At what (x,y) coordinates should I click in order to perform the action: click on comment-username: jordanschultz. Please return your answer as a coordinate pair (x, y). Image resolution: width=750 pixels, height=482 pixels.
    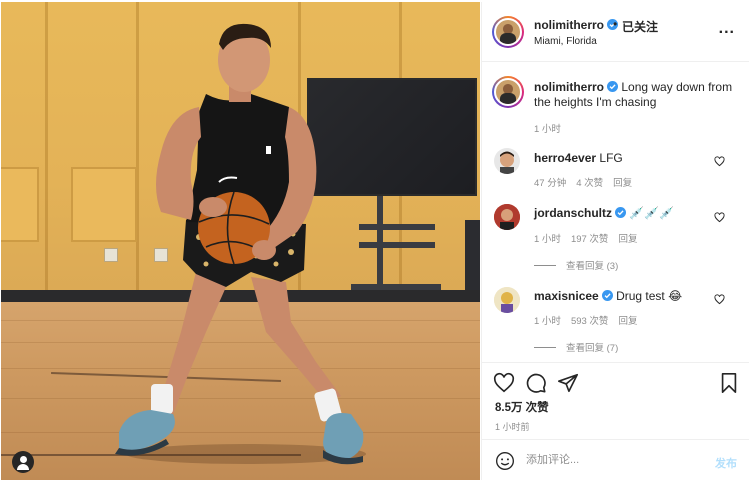
    Looking at the image, I should click on (573, 213).